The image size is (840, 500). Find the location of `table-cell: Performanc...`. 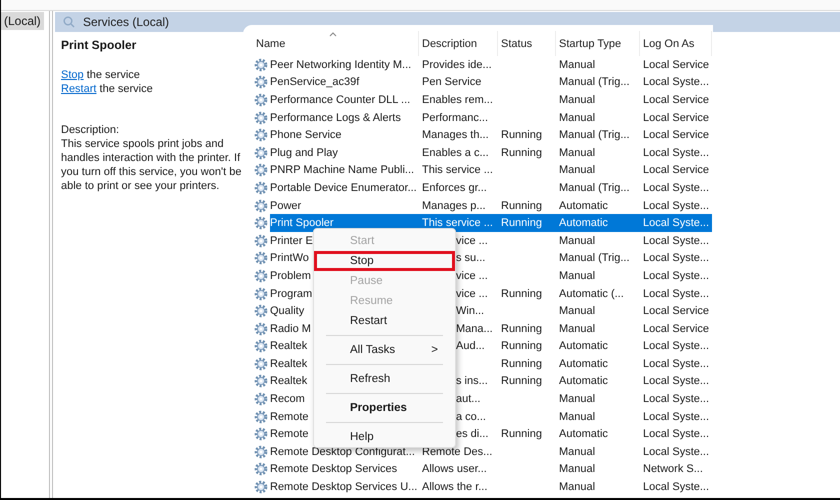

table-cell: Performanc... is located at coordinates (455, 118).